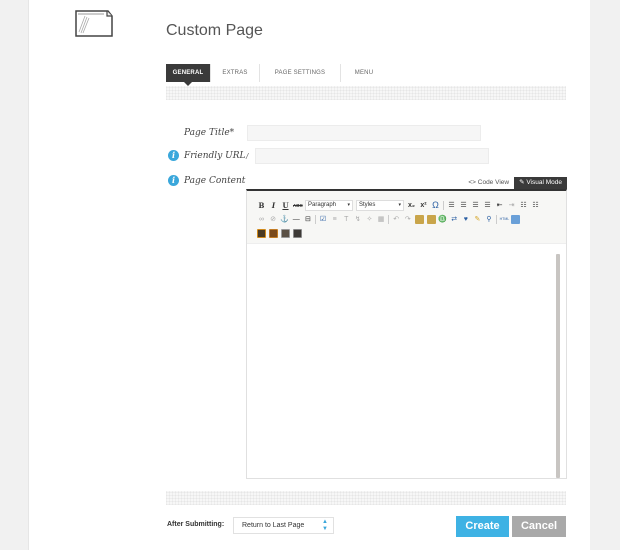  Describe the element at coordinates (188, 75) in the screenshot. I see `tab-general: GENERAL` at that location.